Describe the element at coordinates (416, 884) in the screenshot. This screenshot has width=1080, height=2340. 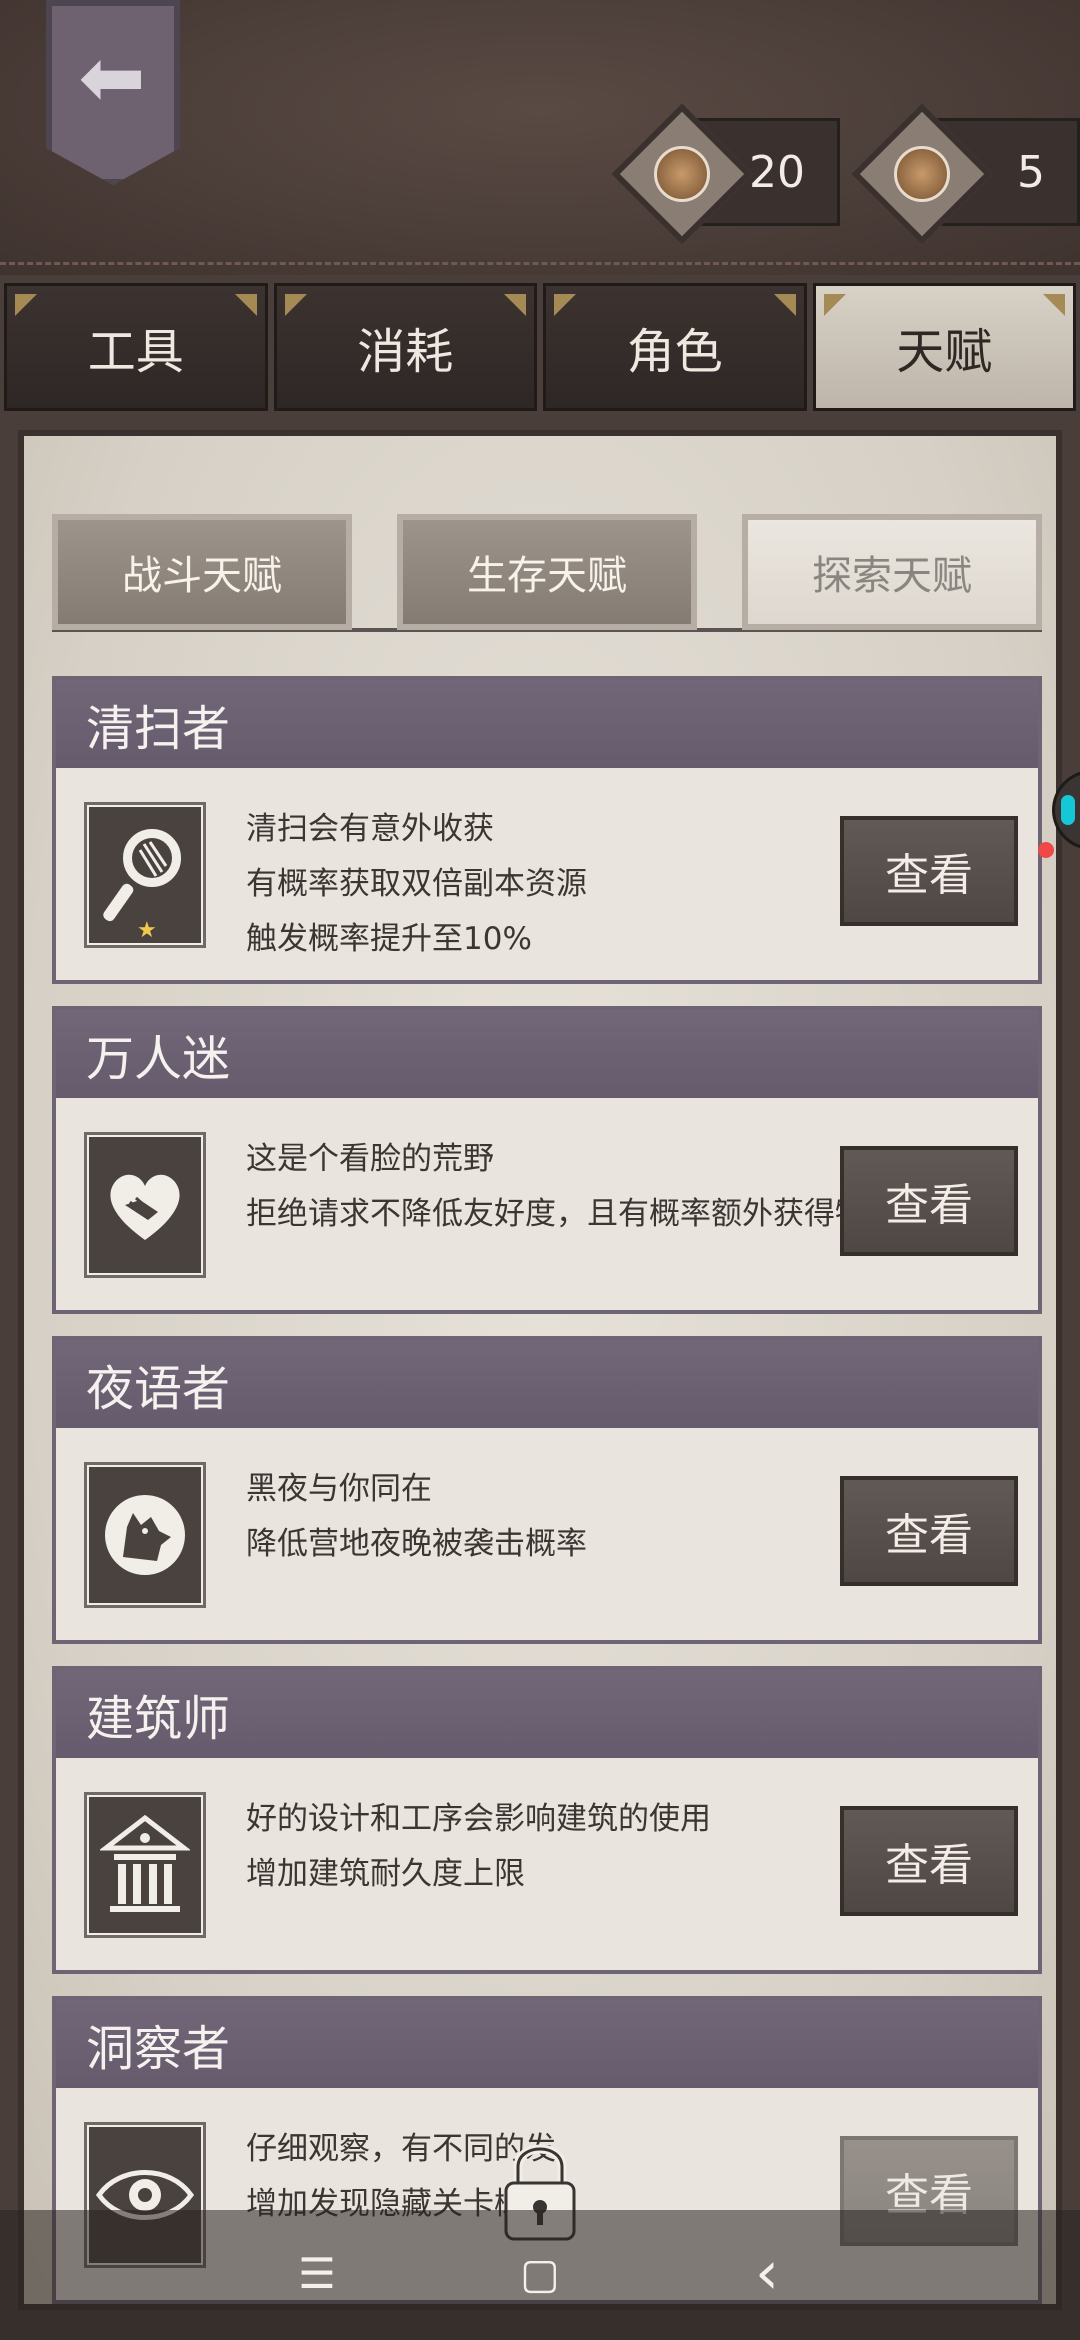
I see `description-line: 有概率获取双倍副本资源` at that location.